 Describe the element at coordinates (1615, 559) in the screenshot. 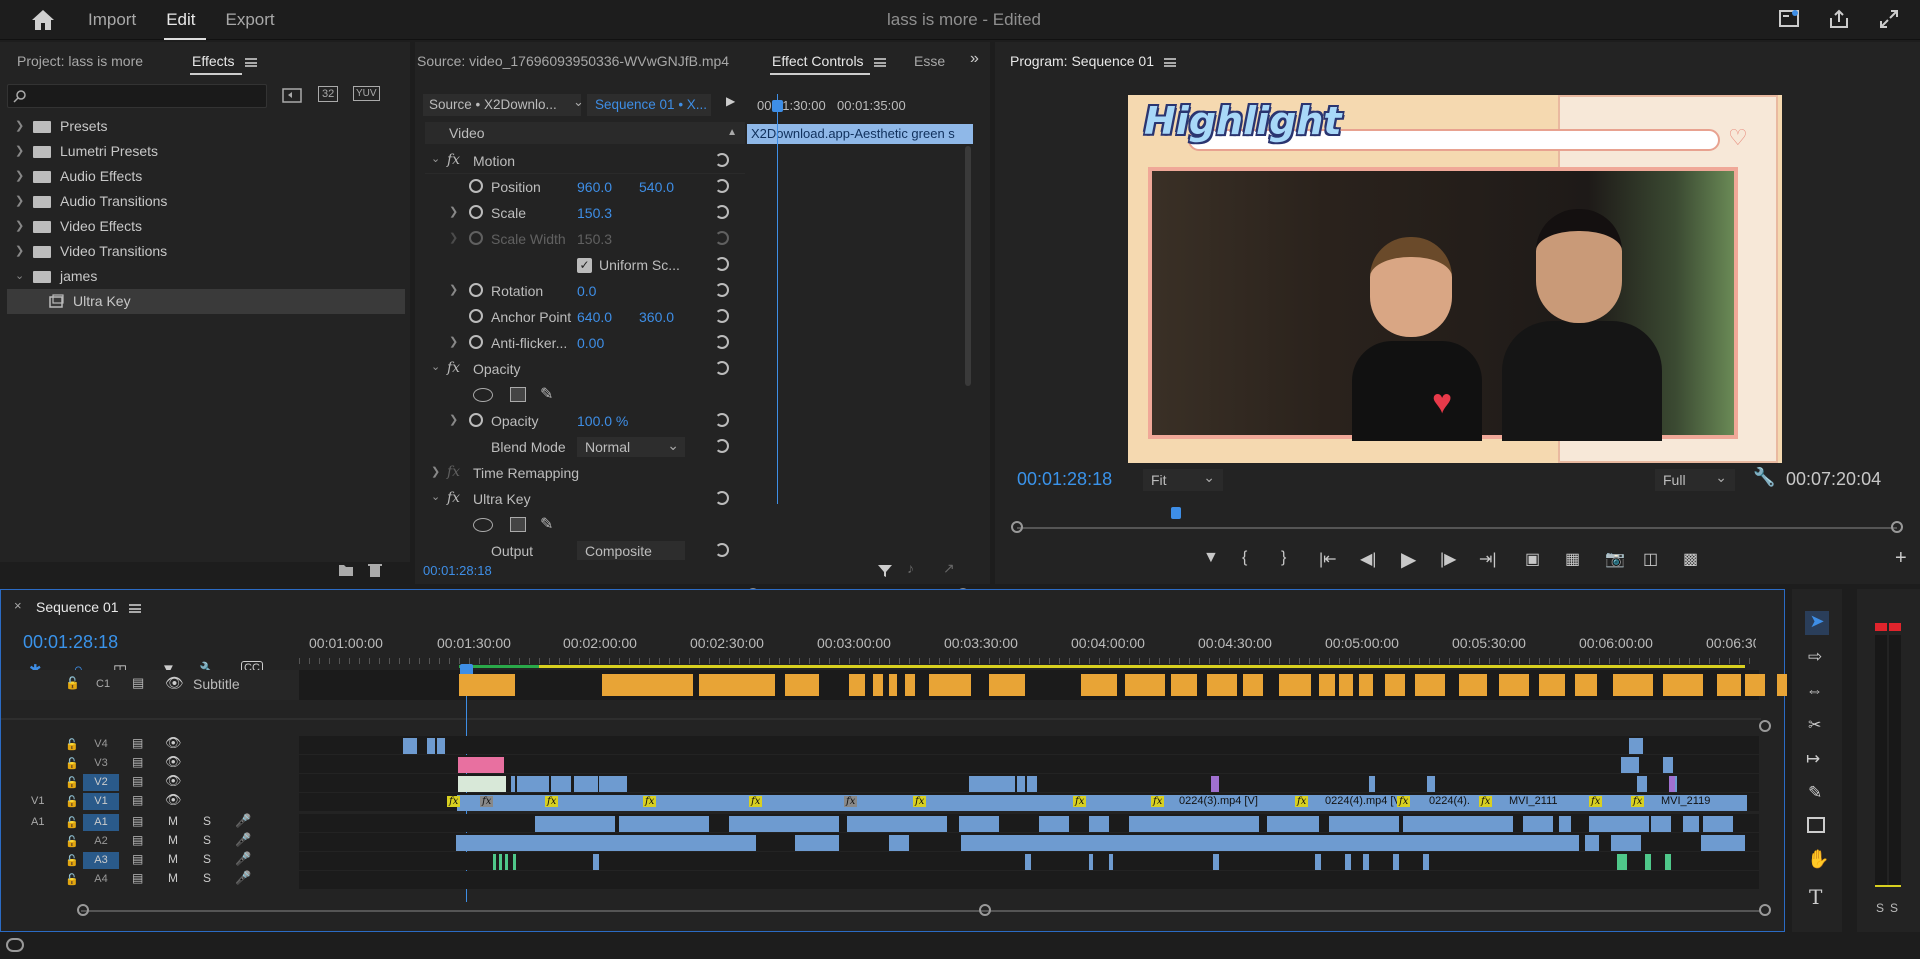

I see `camera-icon: 📷` at that location.